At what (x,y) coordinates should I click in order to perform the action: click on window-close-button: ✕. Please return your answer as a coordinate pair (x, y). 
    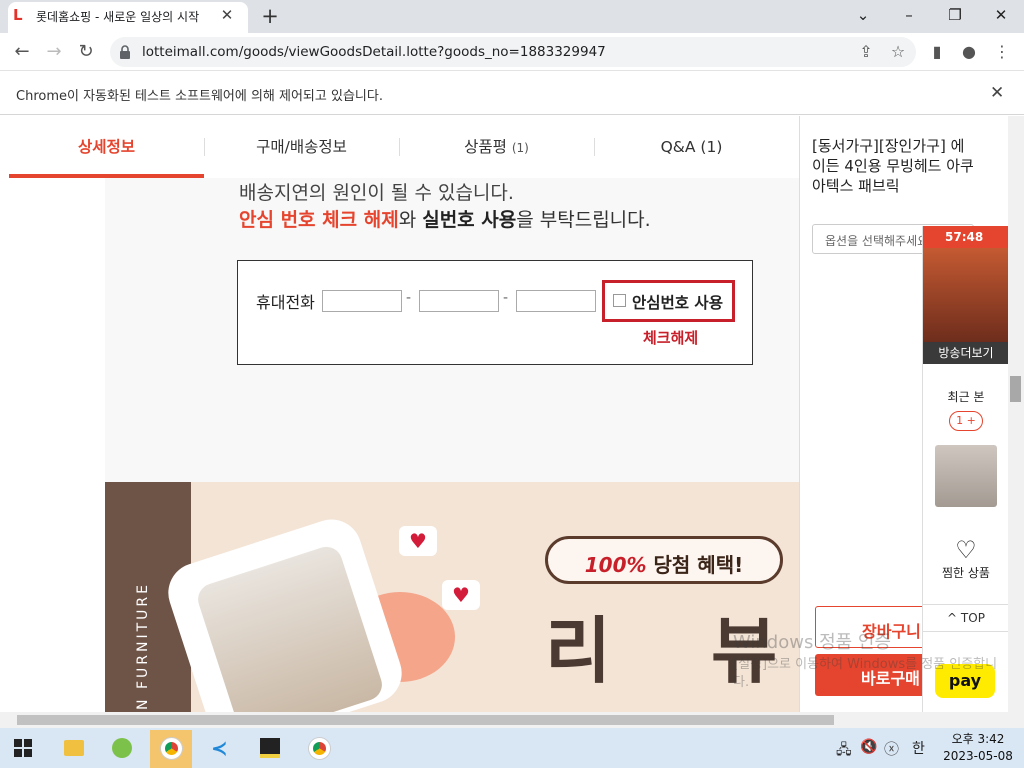
    Looking at the image, I should click on (1001, 15).